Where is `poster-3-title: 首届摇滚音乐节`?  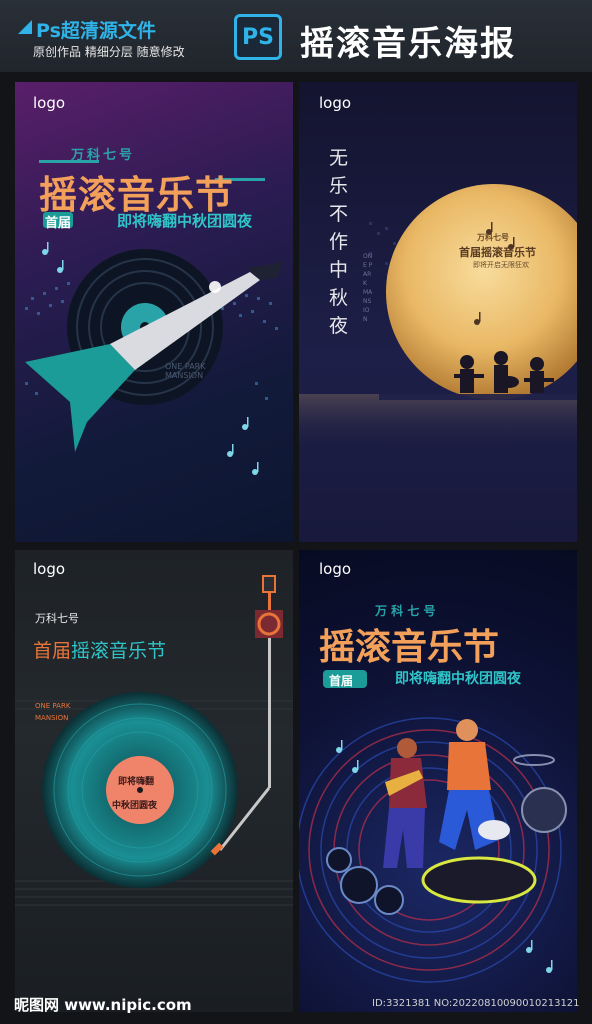 poster-3-title: 首届摇滚音乐节 is located at coordinates (99, 649).